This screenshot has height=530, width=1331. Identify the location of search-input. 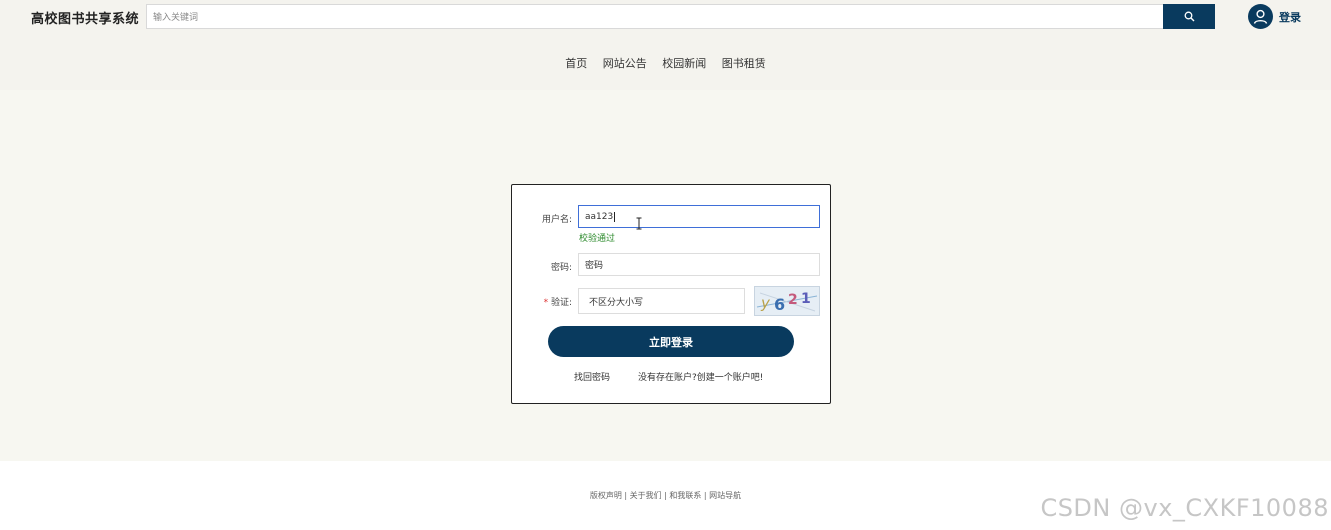
(655, 18).